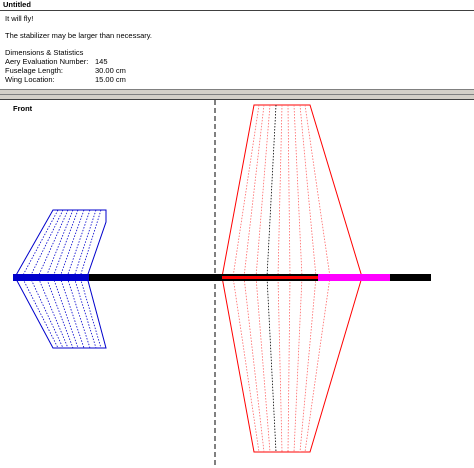 This screenshot has width=474, height=468. I want to click on stats-heading: Dimensions & Statistics, so click(44, 52).